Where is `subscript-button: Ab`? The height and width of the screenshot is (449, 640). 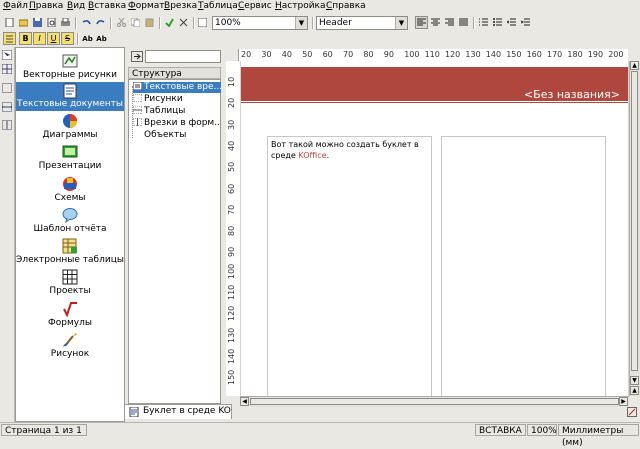 subscript-button: Ab is located at coordinates (101, 38).